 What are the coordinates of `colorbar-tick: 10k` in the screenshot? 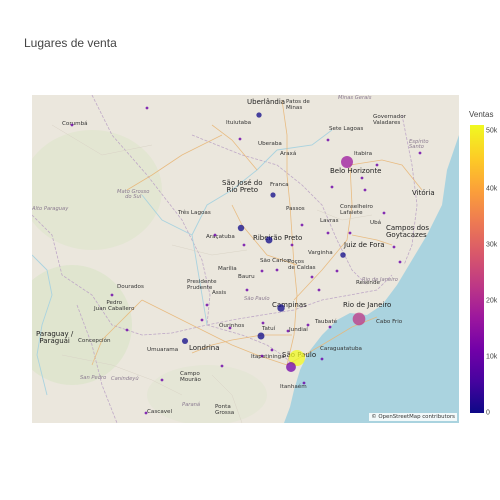 It's located at (492, 357).